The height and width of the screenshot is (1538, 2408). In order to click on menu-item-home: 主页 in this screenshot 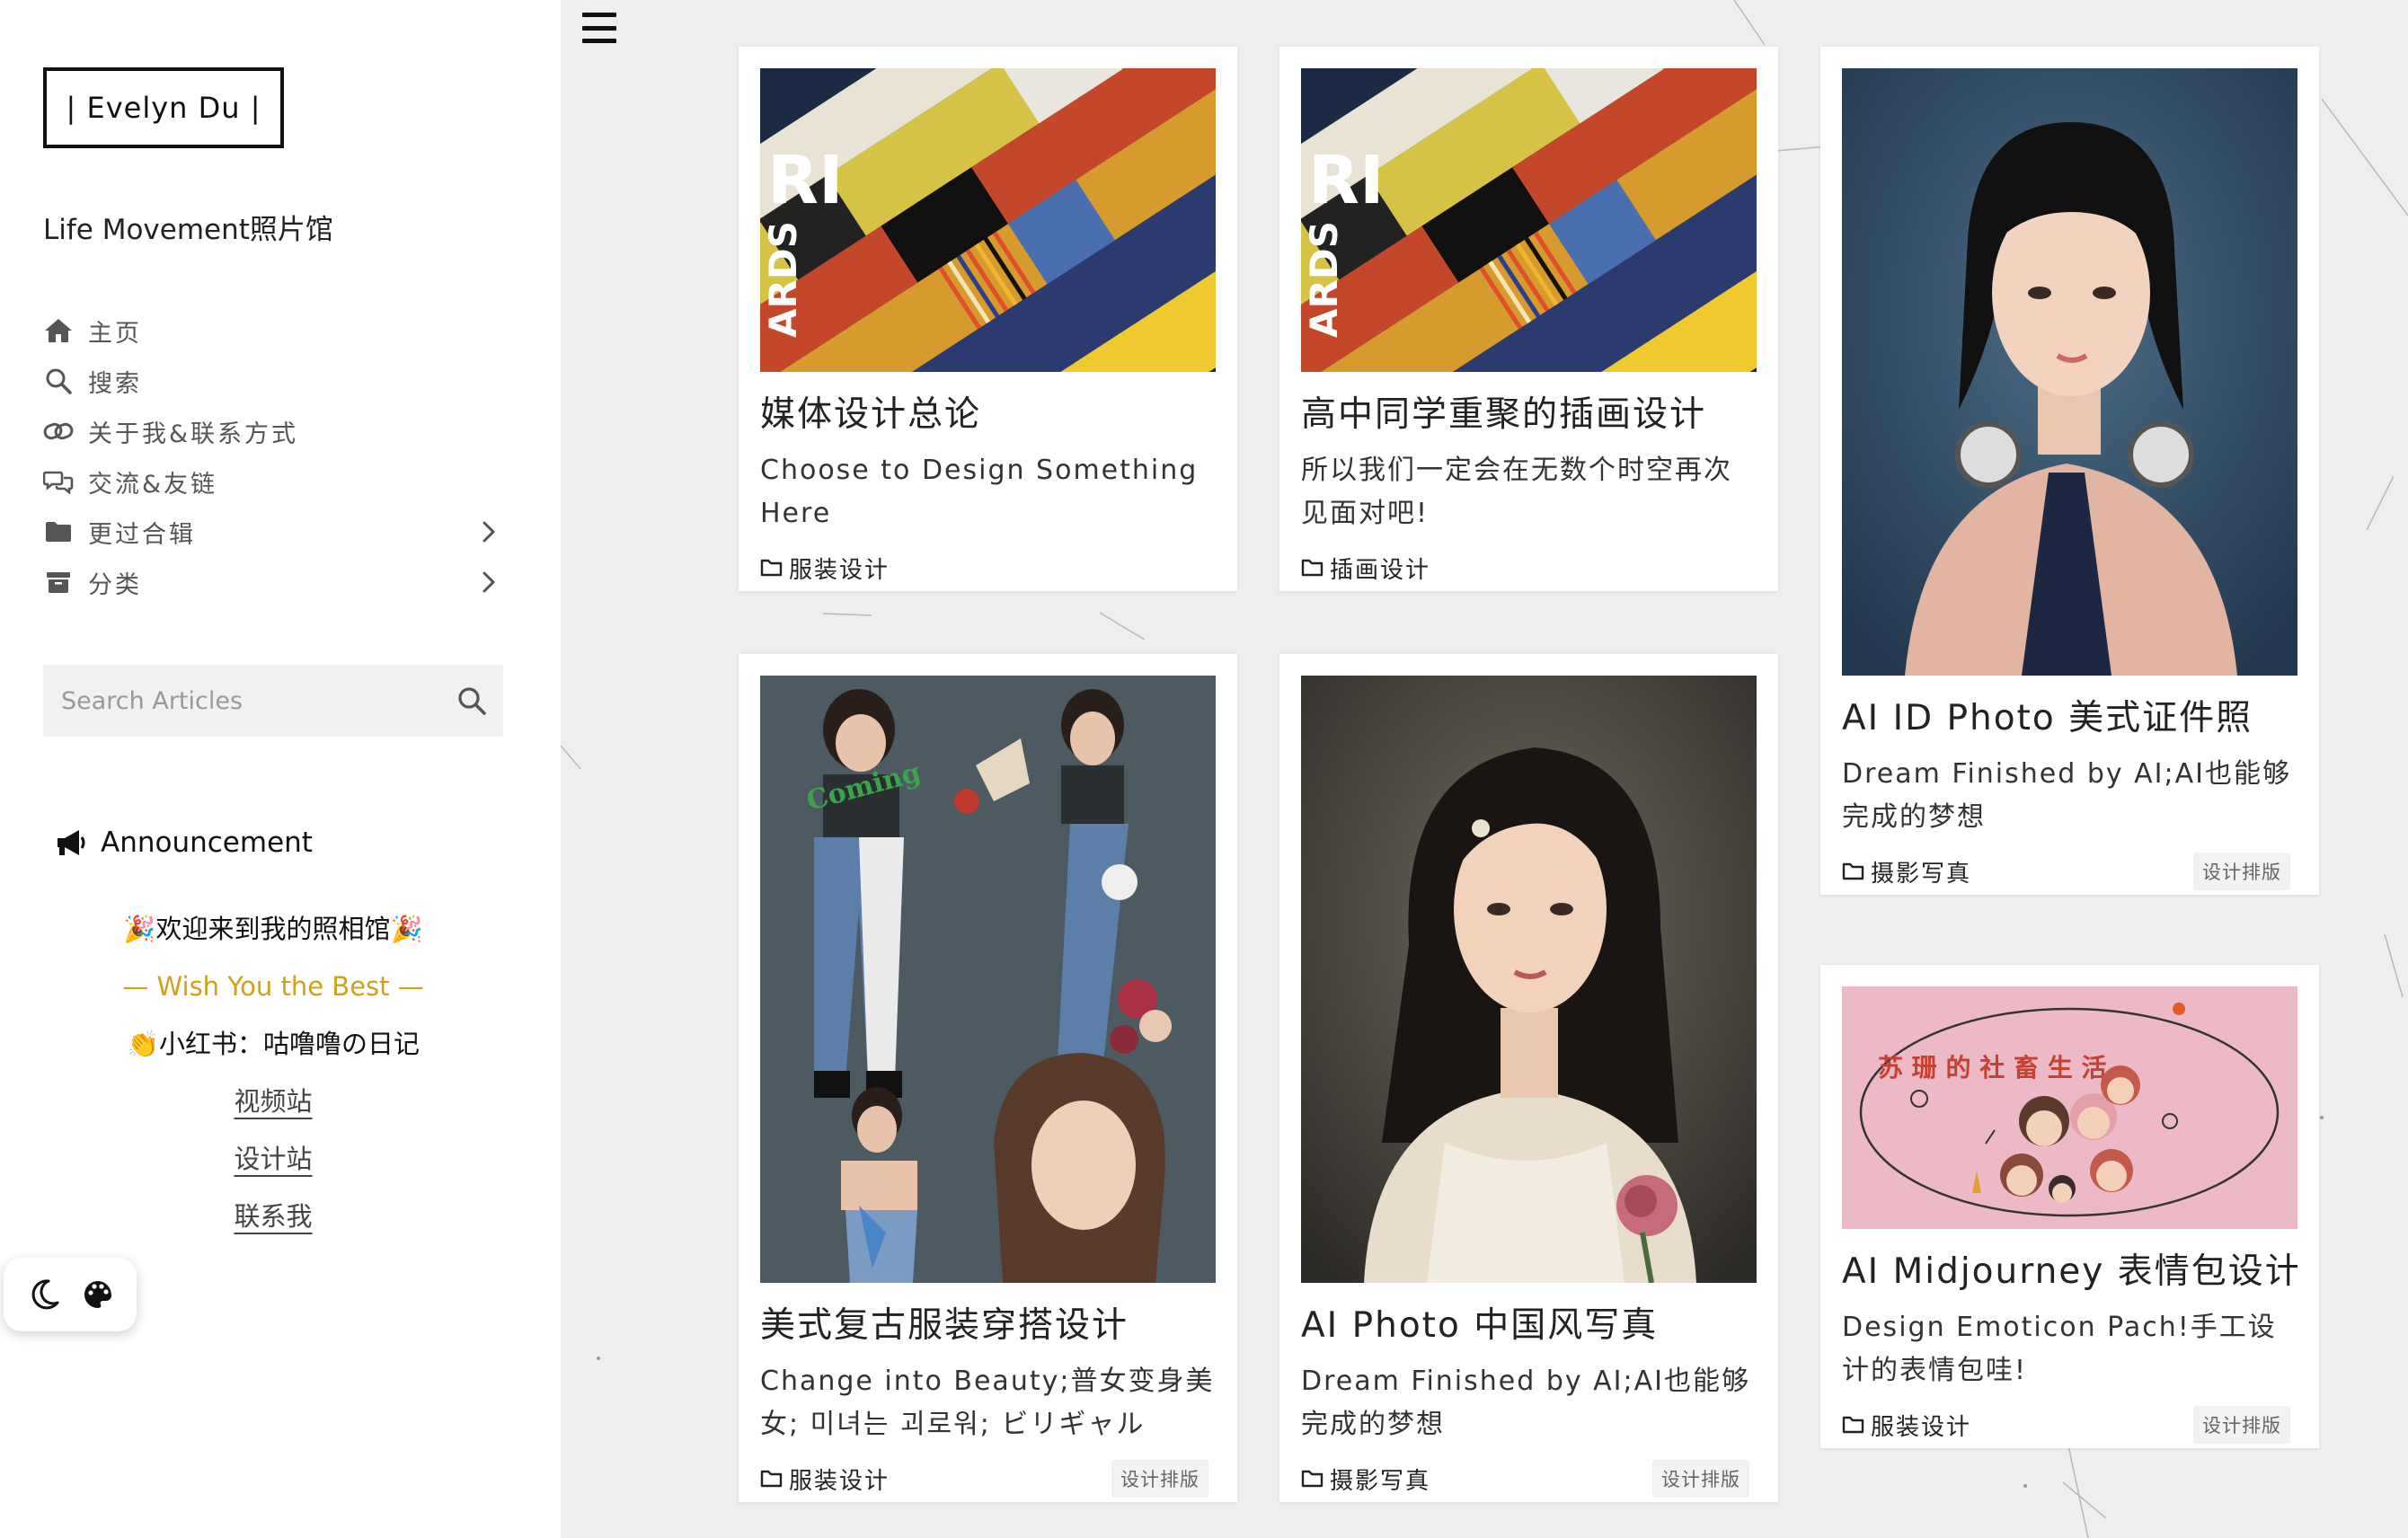, I will do `click(272, 330)`.